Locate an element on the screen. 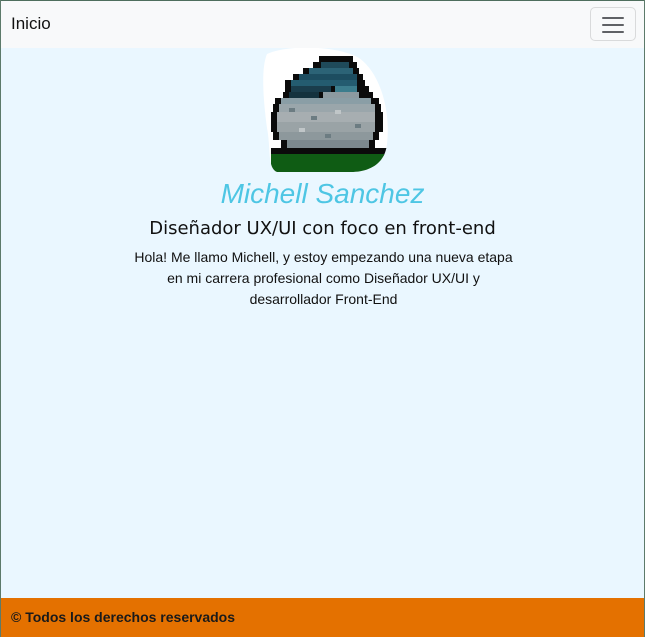 The image size is (645, 637). pixel-cloud-avatar-icon is located at coordinates (325, 110).